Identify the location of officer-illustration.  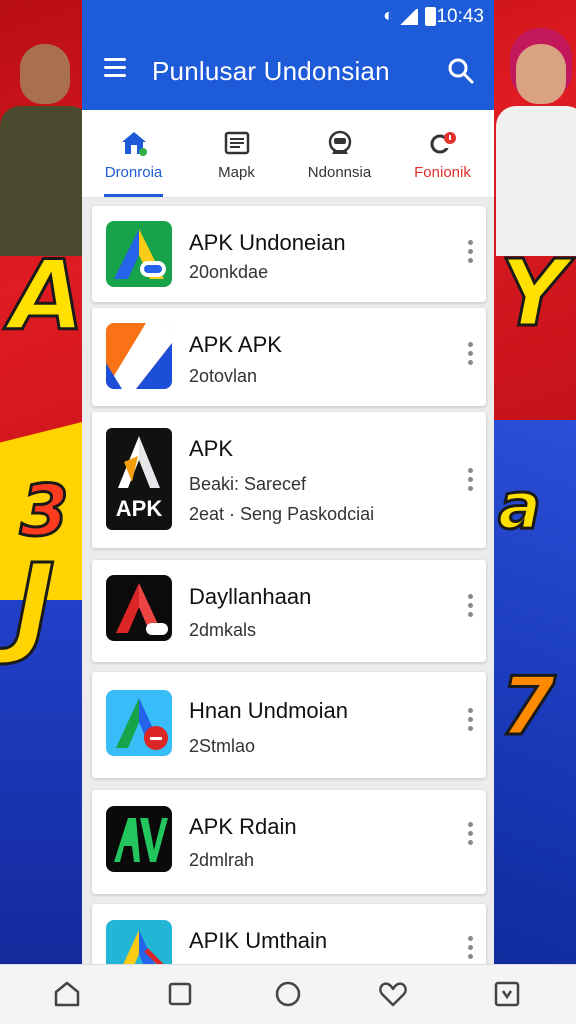
(536, 140).